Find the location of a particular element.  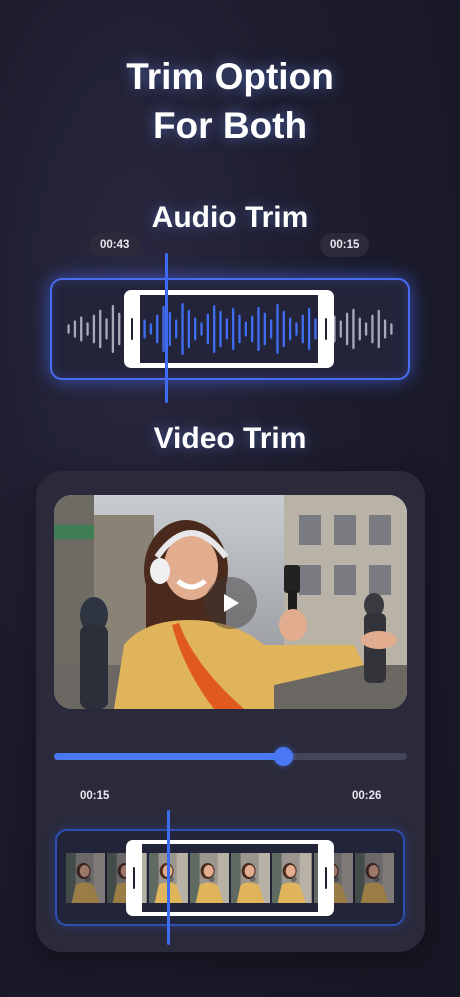

headline: Trim Option For Both is located at coordinates (230, 101).